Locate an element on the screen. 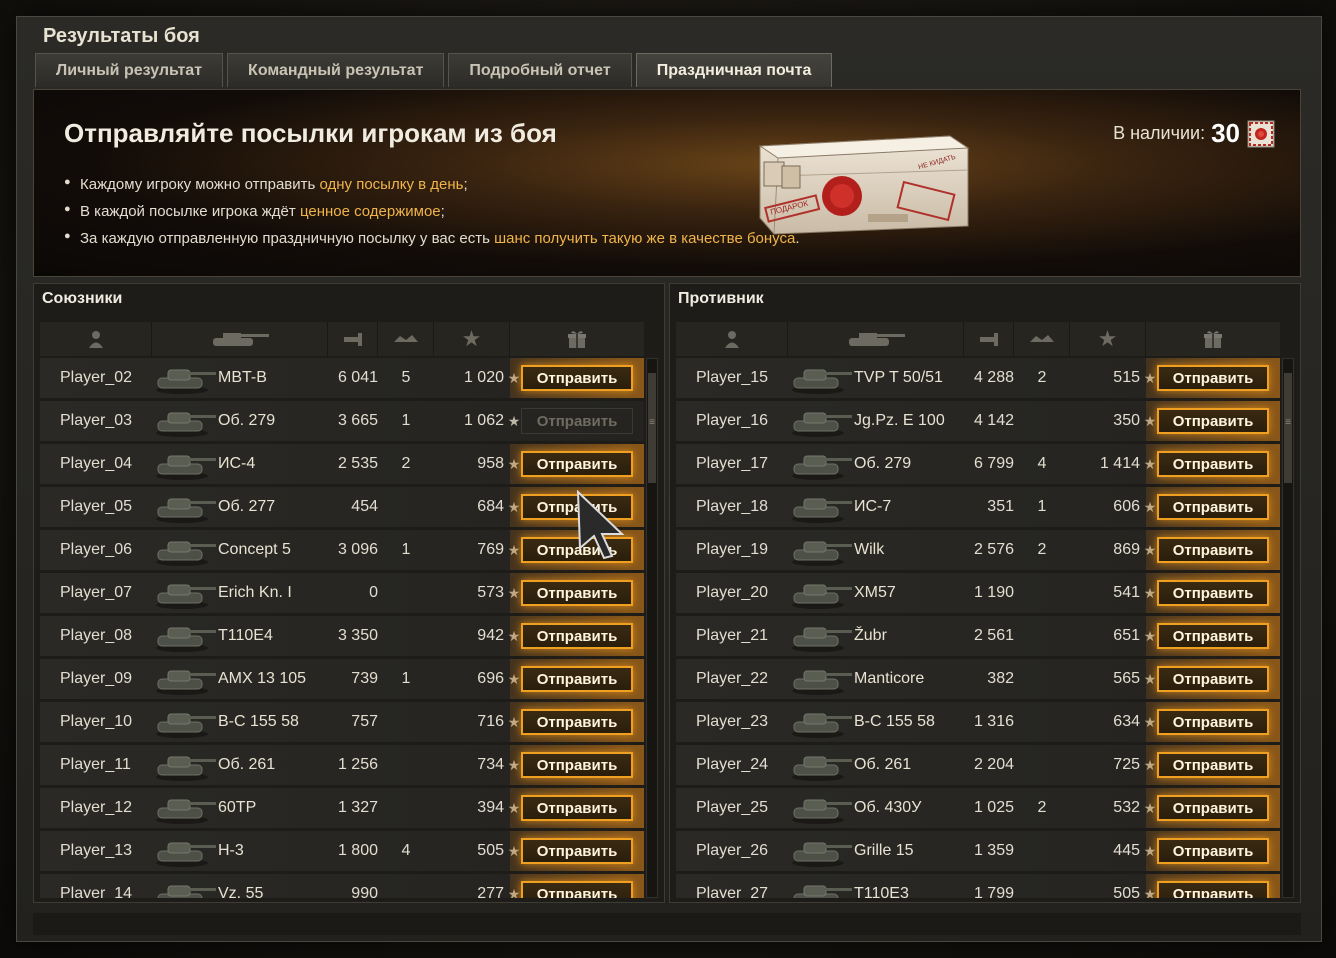 This screenshot has width=1336, height=958. tab-team: Командный результат is located at coordinates (336, 70).